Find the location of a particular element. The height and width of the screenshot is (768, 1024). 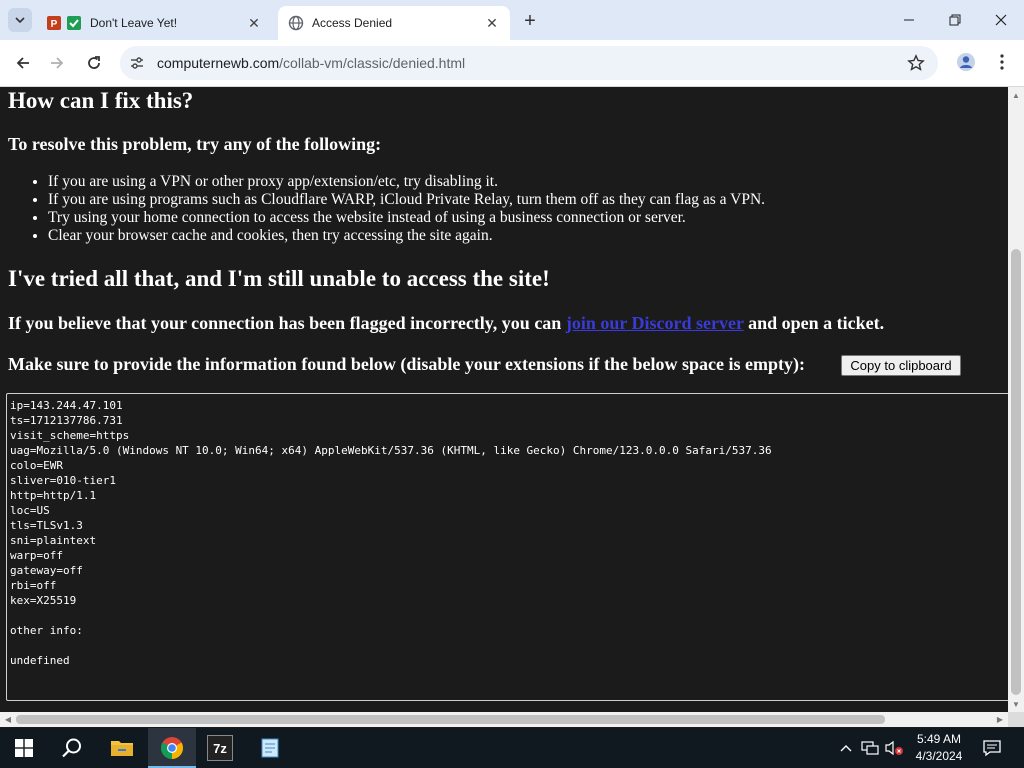

scroll-down-icon: ▼ is located at coordinates (1016, 704).